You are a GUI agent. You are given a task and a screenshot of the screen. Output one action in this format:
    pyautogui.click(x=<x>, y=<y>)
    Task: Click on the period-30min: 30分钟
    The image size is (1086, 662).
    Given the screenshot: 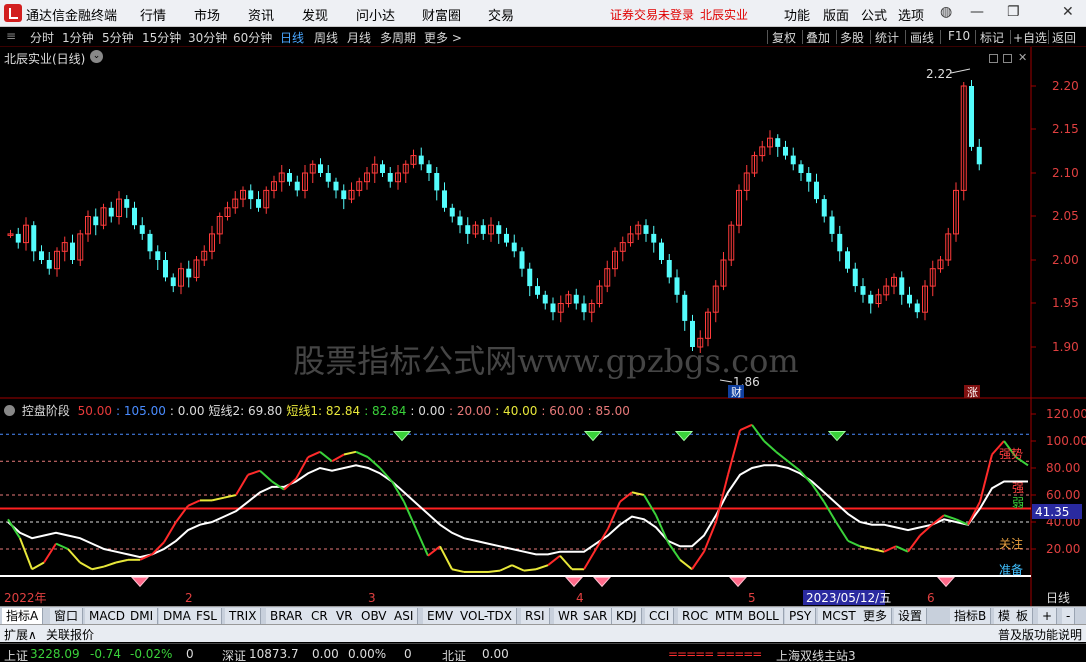 What is the action you would take?
    pyautogui.click(x=207, y=37)
    